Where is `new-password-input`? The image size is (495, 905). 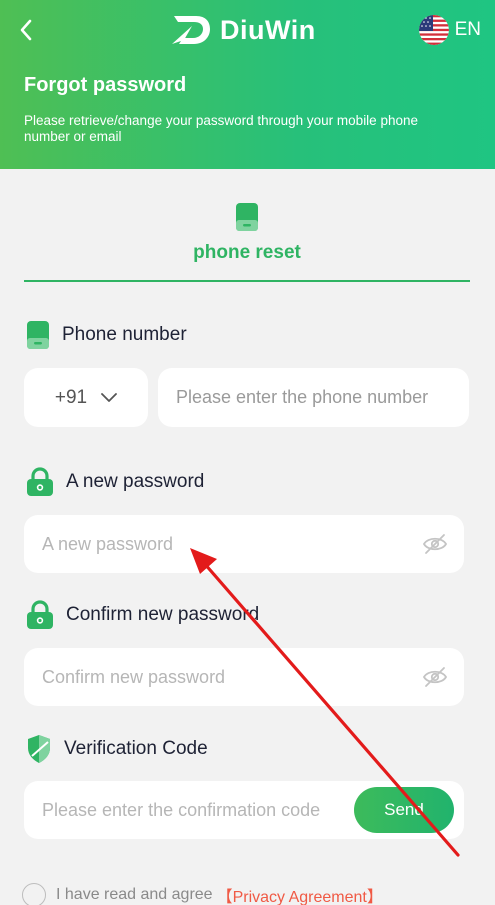 new-password-input is located at coordinates (244, 544).